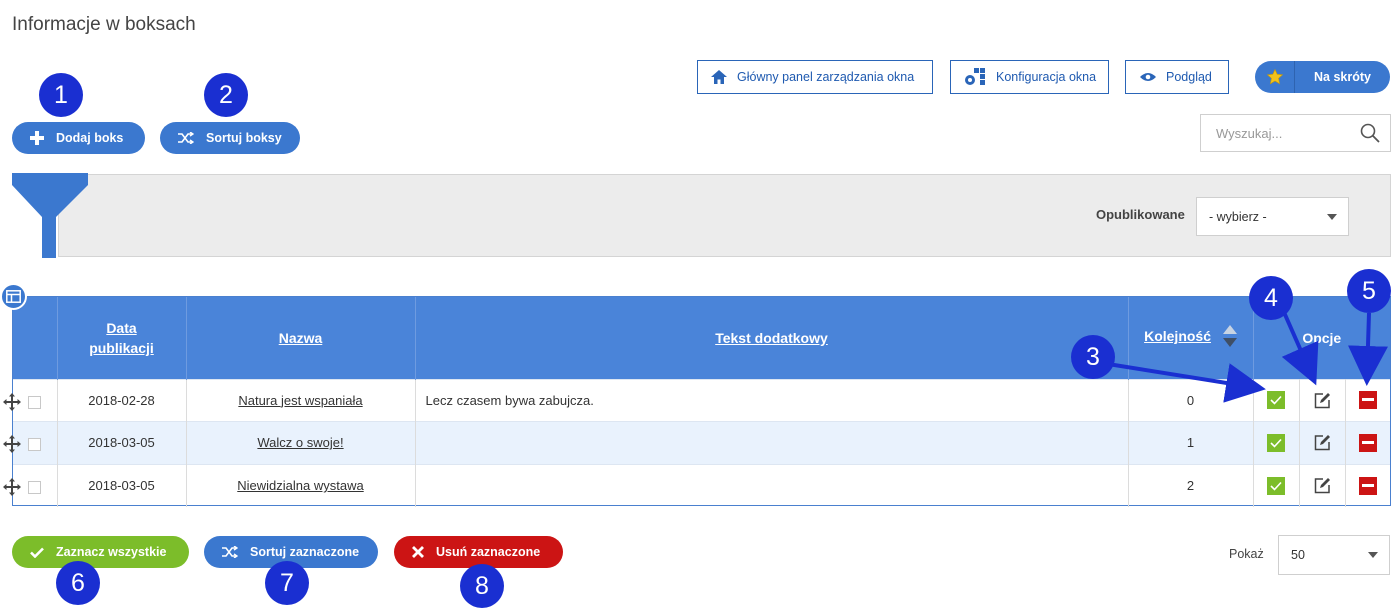 The image size is (1399, 609). What do you see at coordinates (1272, 216) in the screenshot?
I see `published-select: - wybierz -` at bounding box center [1272, 216].